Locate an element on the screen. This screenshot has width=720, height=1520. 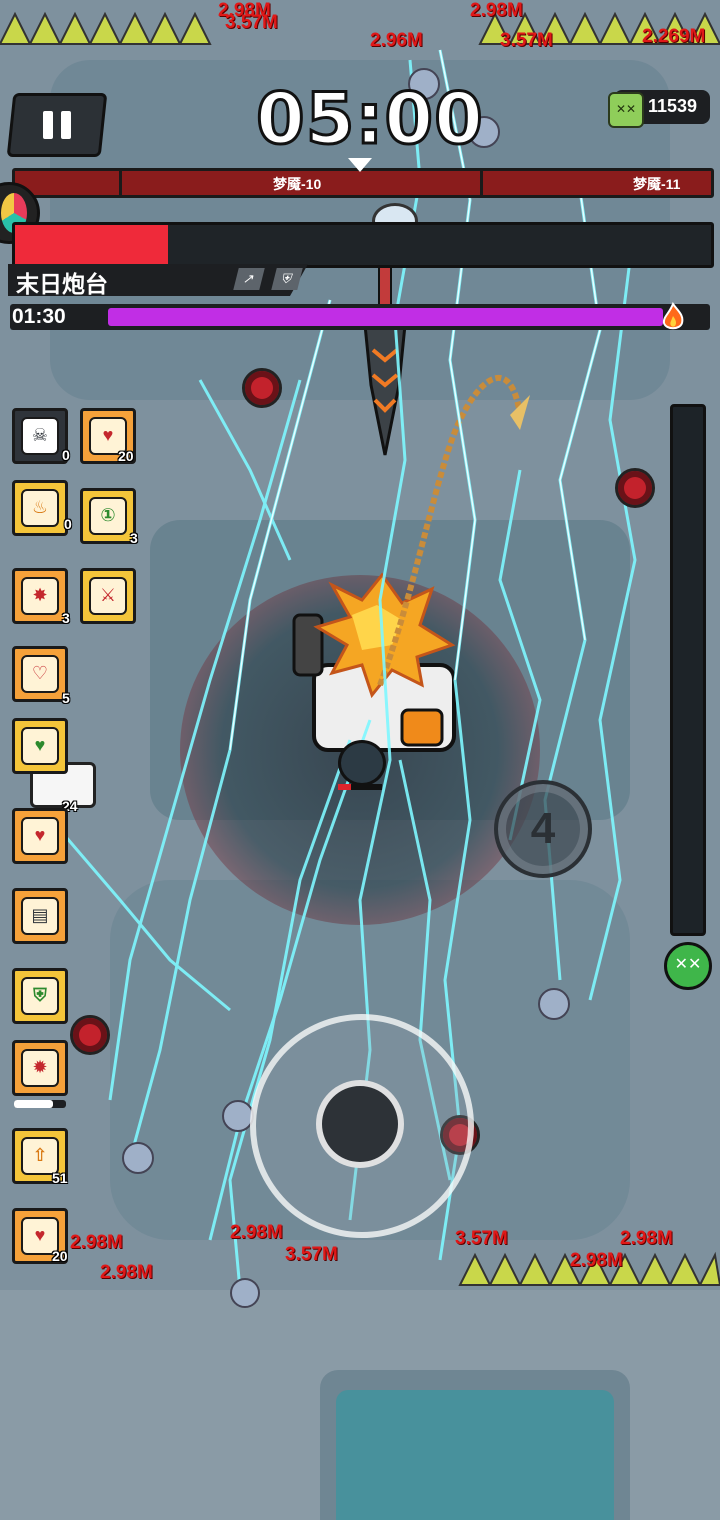
skill-shield-one: ⛨ is located at coordinates (40, 996).